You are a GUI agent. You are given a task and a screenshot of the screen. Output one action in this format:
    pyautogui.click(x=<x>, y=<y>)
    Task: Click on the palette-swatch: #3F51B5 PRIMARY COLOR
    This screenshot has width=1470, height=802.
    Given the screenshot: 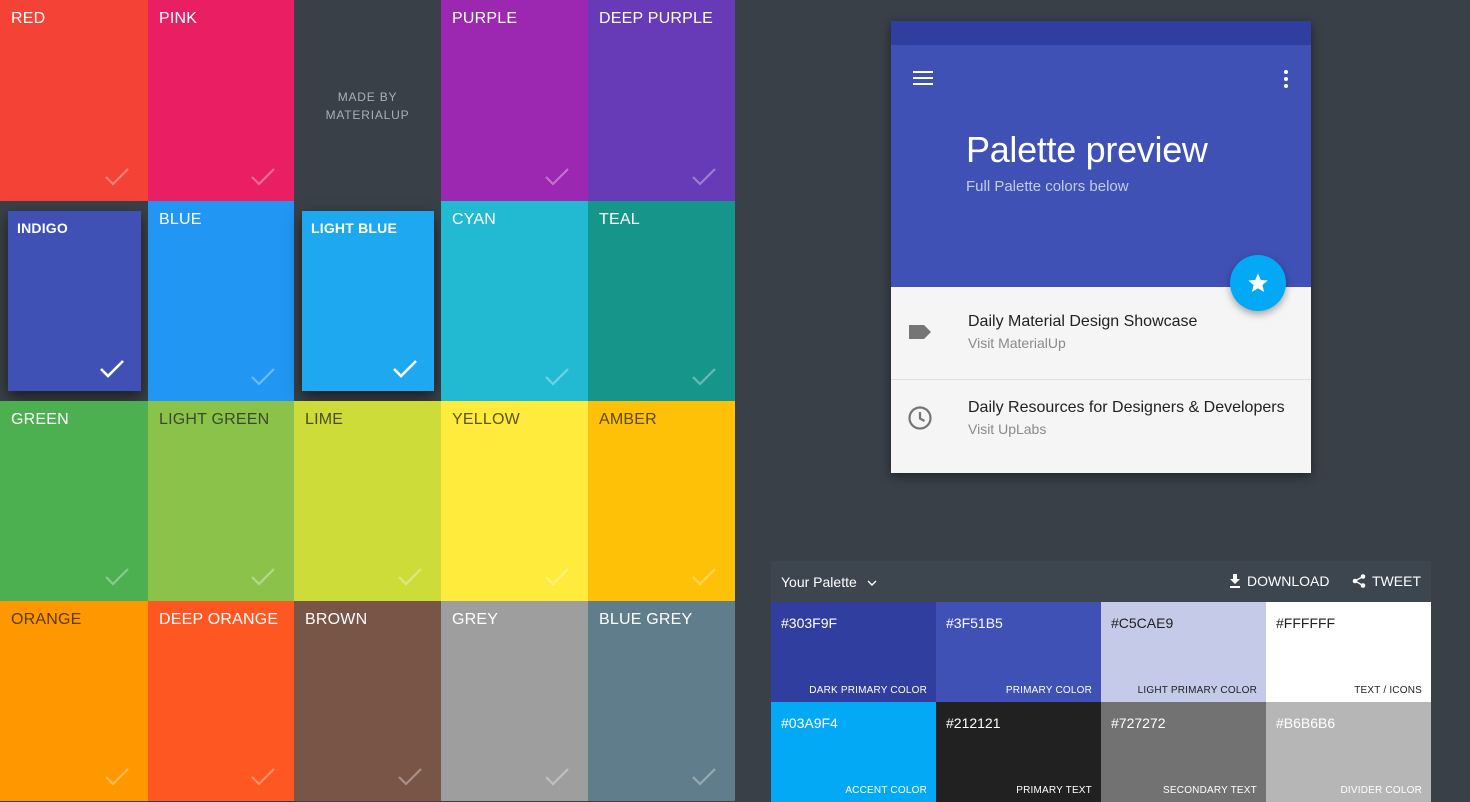 What is the action you would take?
    pyautogui.click(x=1018, y=652)
    